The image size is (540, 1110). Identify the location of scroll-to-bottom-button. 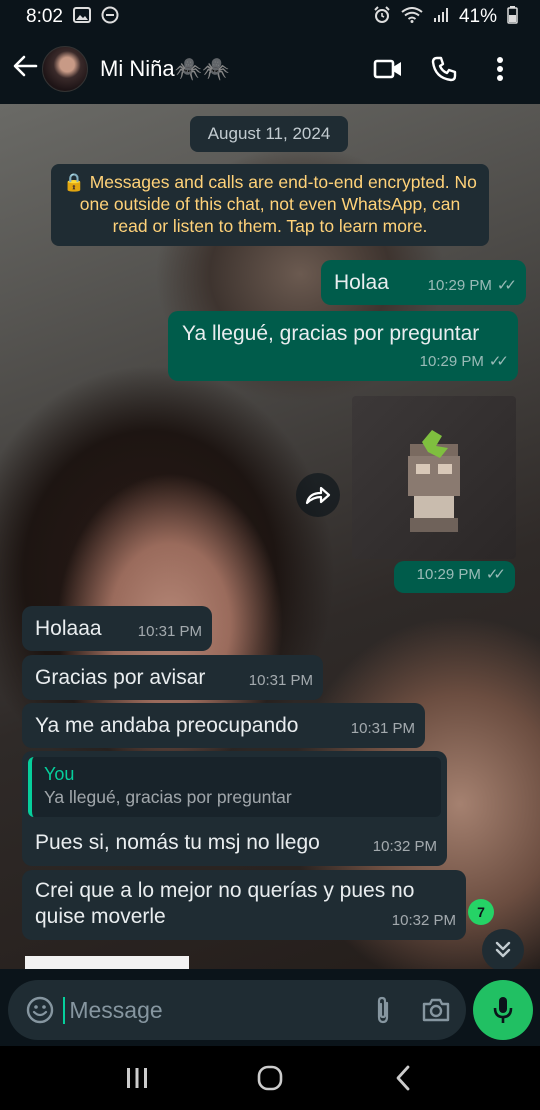
(503, 949).